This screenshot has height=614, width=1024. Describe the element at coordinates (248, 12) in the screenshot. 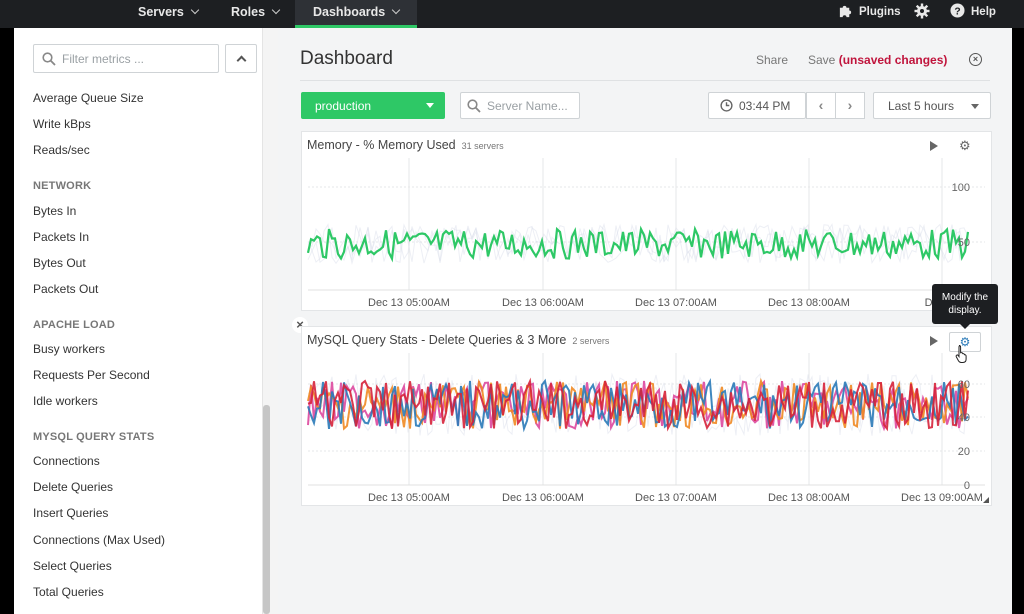

I see `nav-roles-label: Roles` at that location.